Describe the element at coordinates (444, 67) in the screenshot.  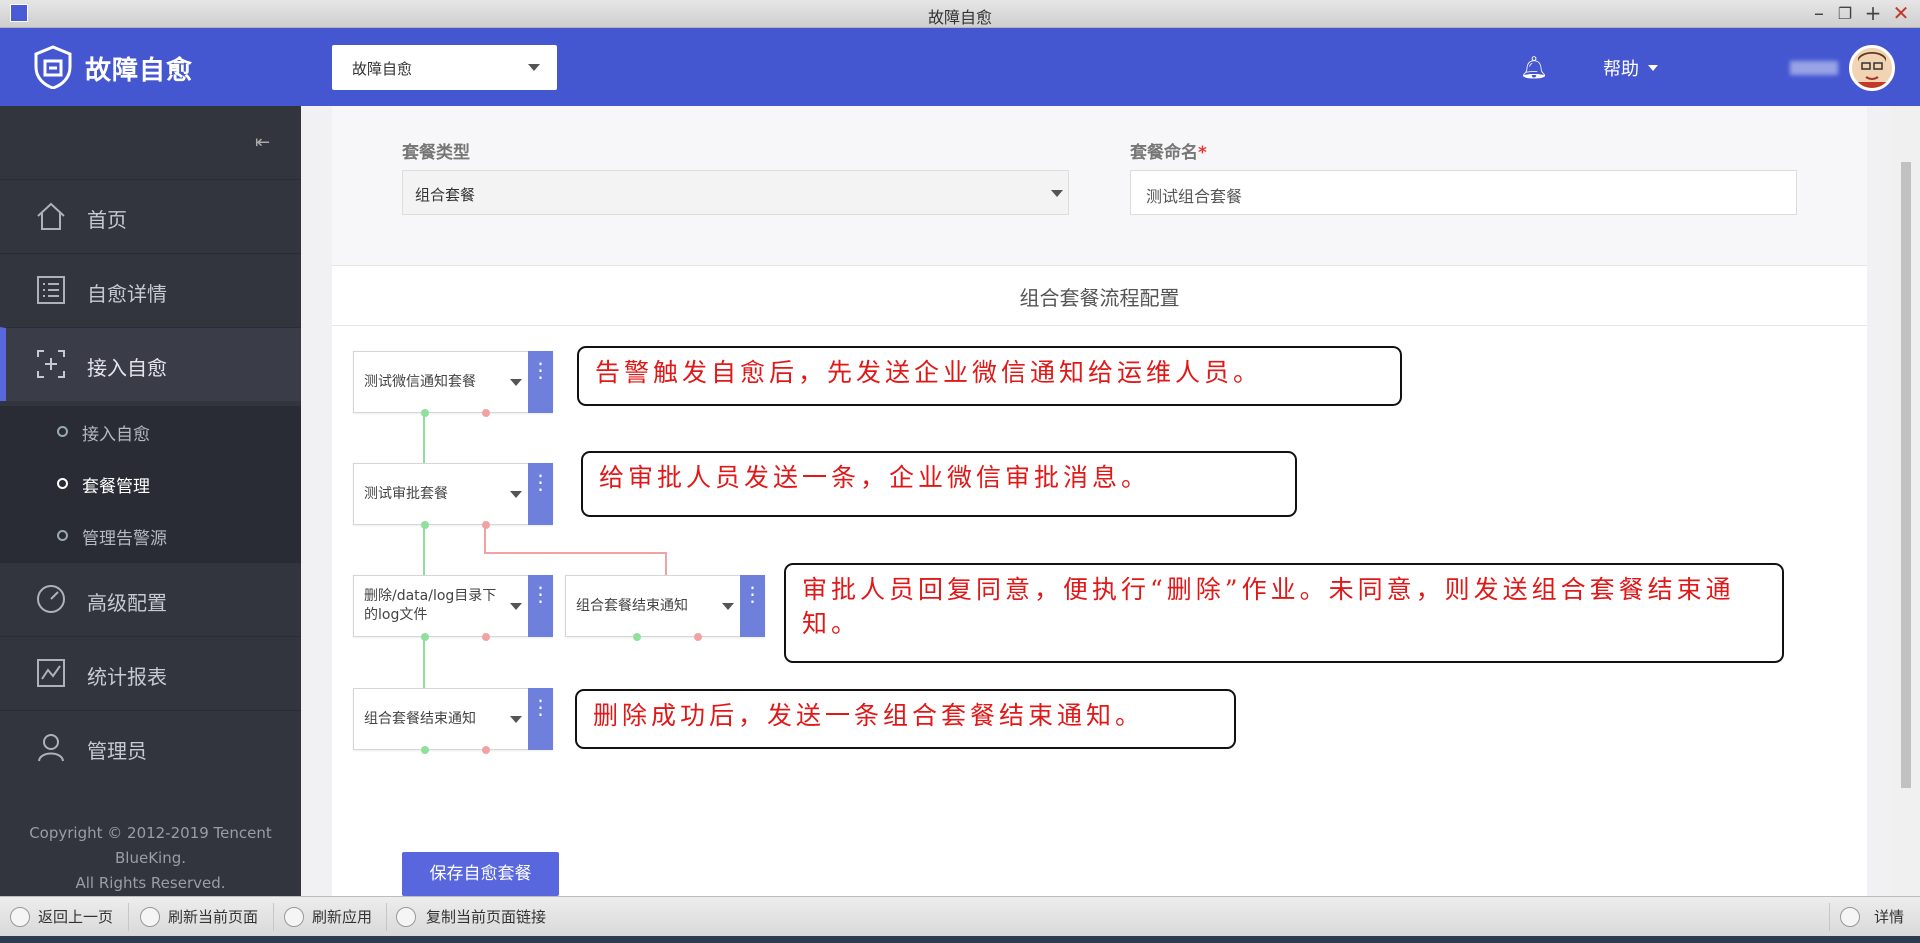
I see `app-select: 故障自愈` at that location.